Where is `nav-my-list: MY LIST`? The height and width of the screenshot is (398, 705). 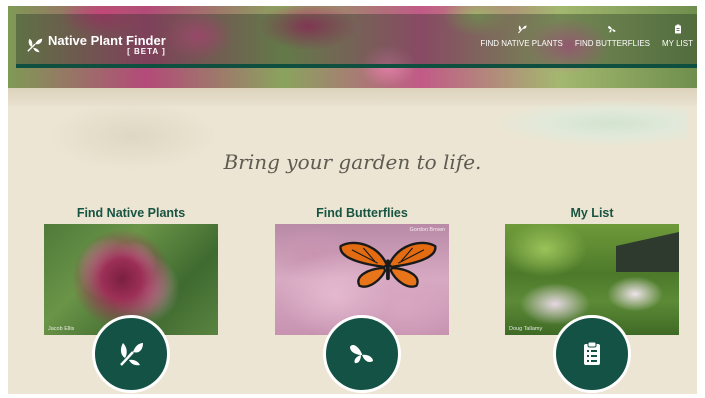
nav-my-list: MY LIST is located at coordinates (677, 36).